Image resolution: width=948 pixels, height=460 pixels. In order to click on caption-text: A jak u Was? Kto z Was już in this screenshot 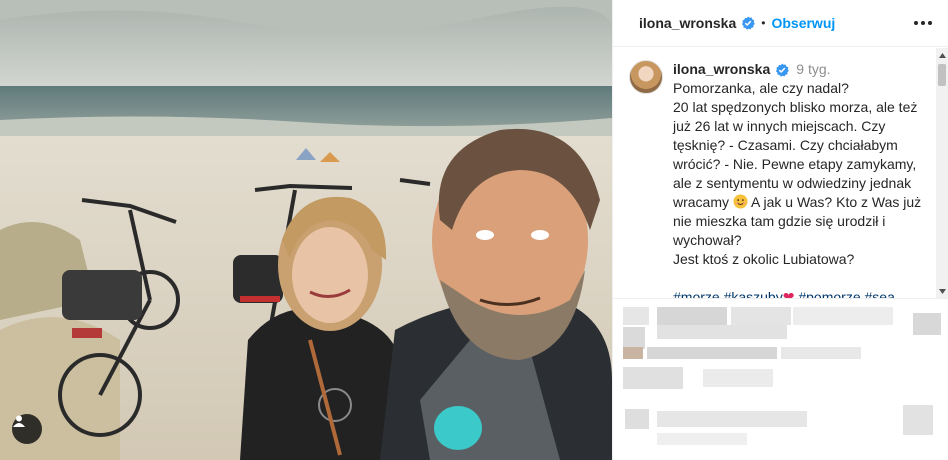, I will do `click(836, 202)`.